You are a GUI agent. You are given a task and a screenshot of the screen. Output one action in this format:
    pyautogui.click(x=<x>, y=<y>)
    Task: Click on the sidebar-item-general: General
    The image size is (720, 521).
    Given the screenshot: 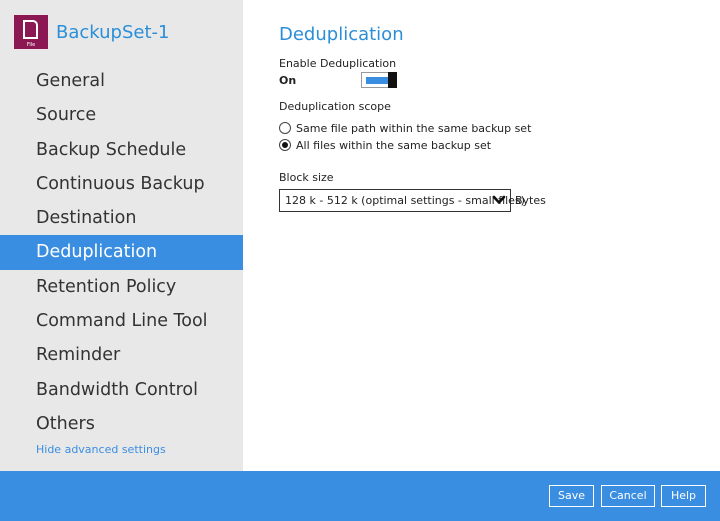 What is the action you would take?
    pyautogui.click(x=121, y=81)
    